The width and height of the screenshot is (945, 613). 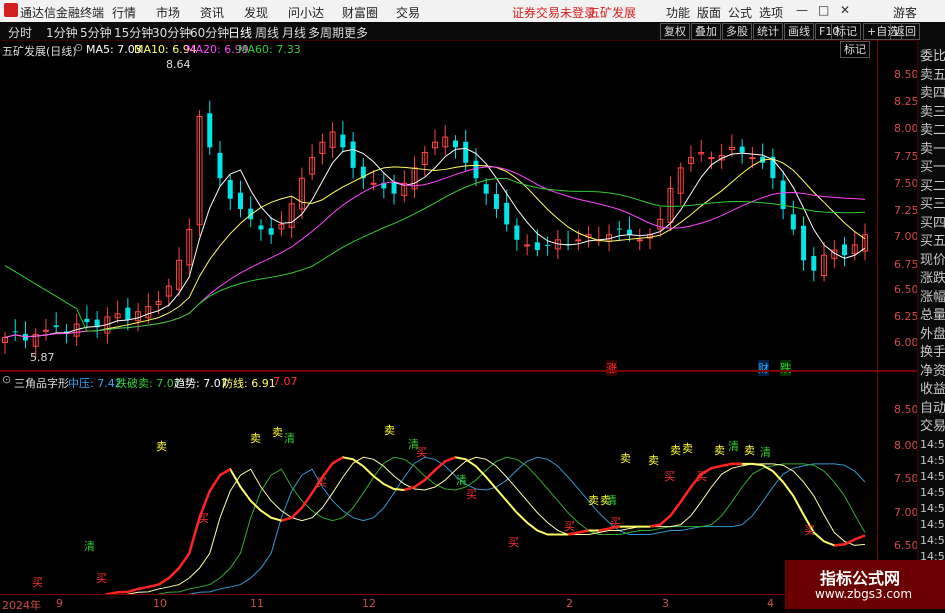 I want to click on menu-jiaoyi: 交易, so click(x=408, y=12).